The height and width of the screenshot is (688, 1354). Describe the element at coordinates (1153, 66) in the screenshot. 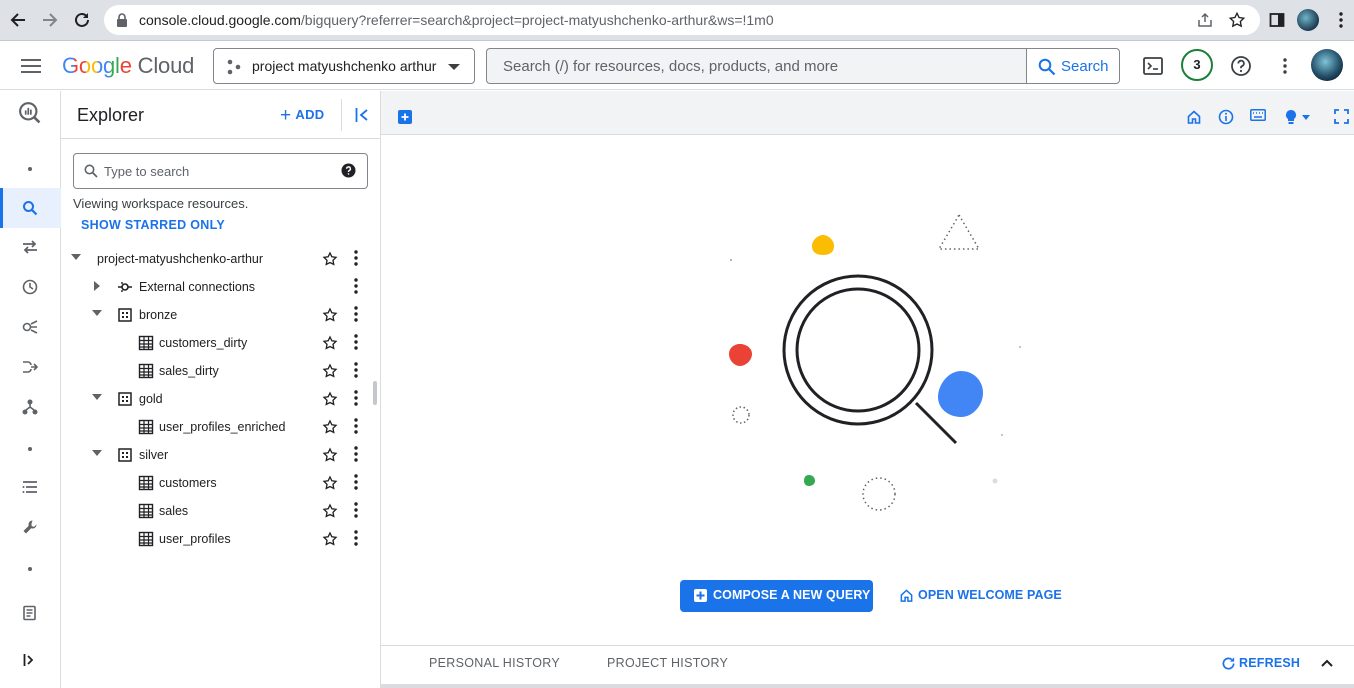

I see `cloud-shell-icon` at that location.